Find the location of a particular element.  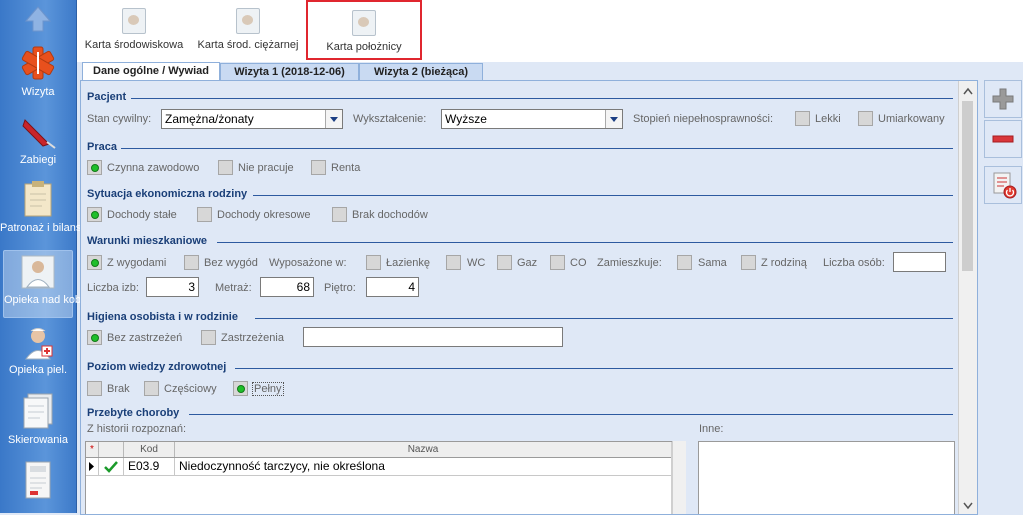

bez-zastrzezen-checkbox is located at coordinates (94, 337).